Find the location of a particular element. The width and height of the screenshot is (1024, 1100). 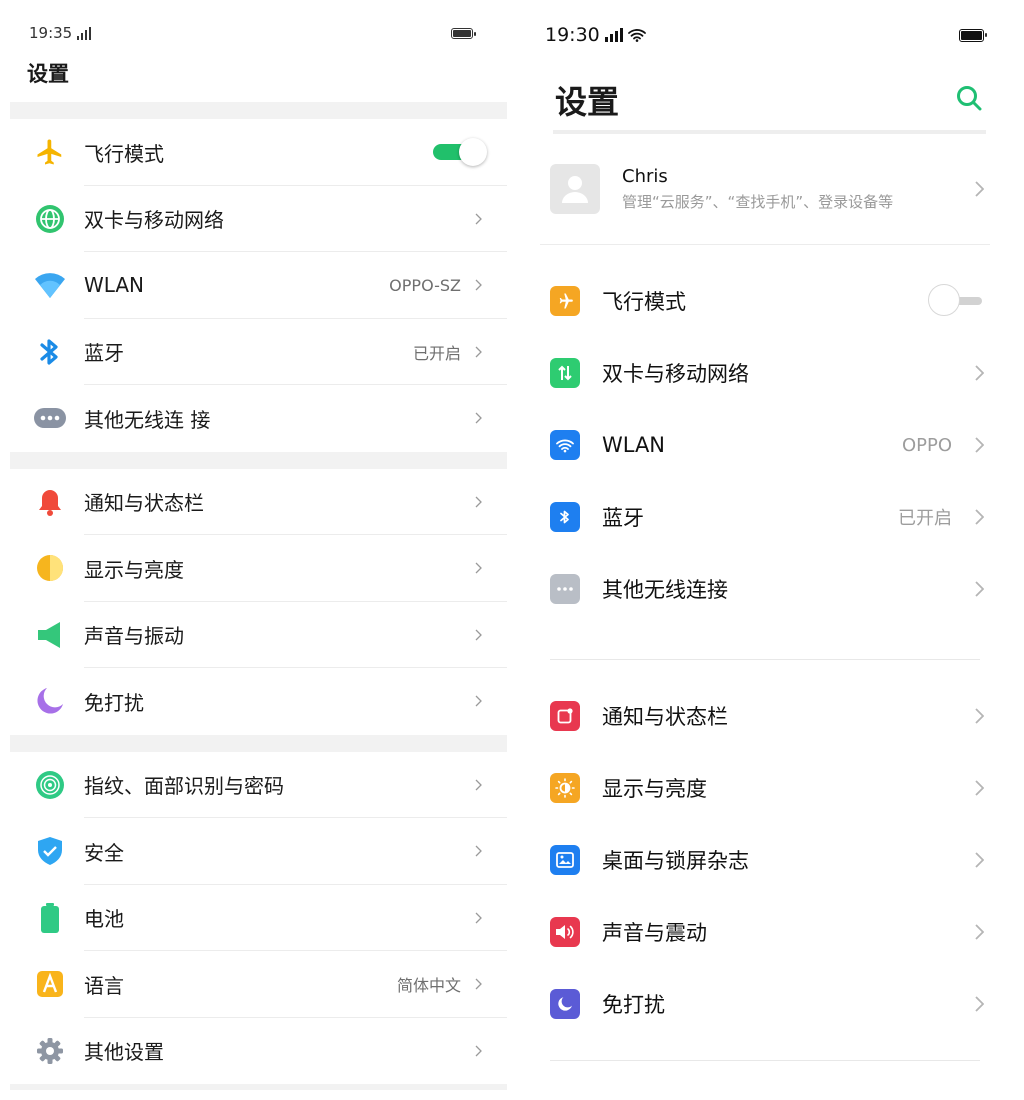

settings-item-wlan: WLAN OPPO is located at coordinates (765, 445).